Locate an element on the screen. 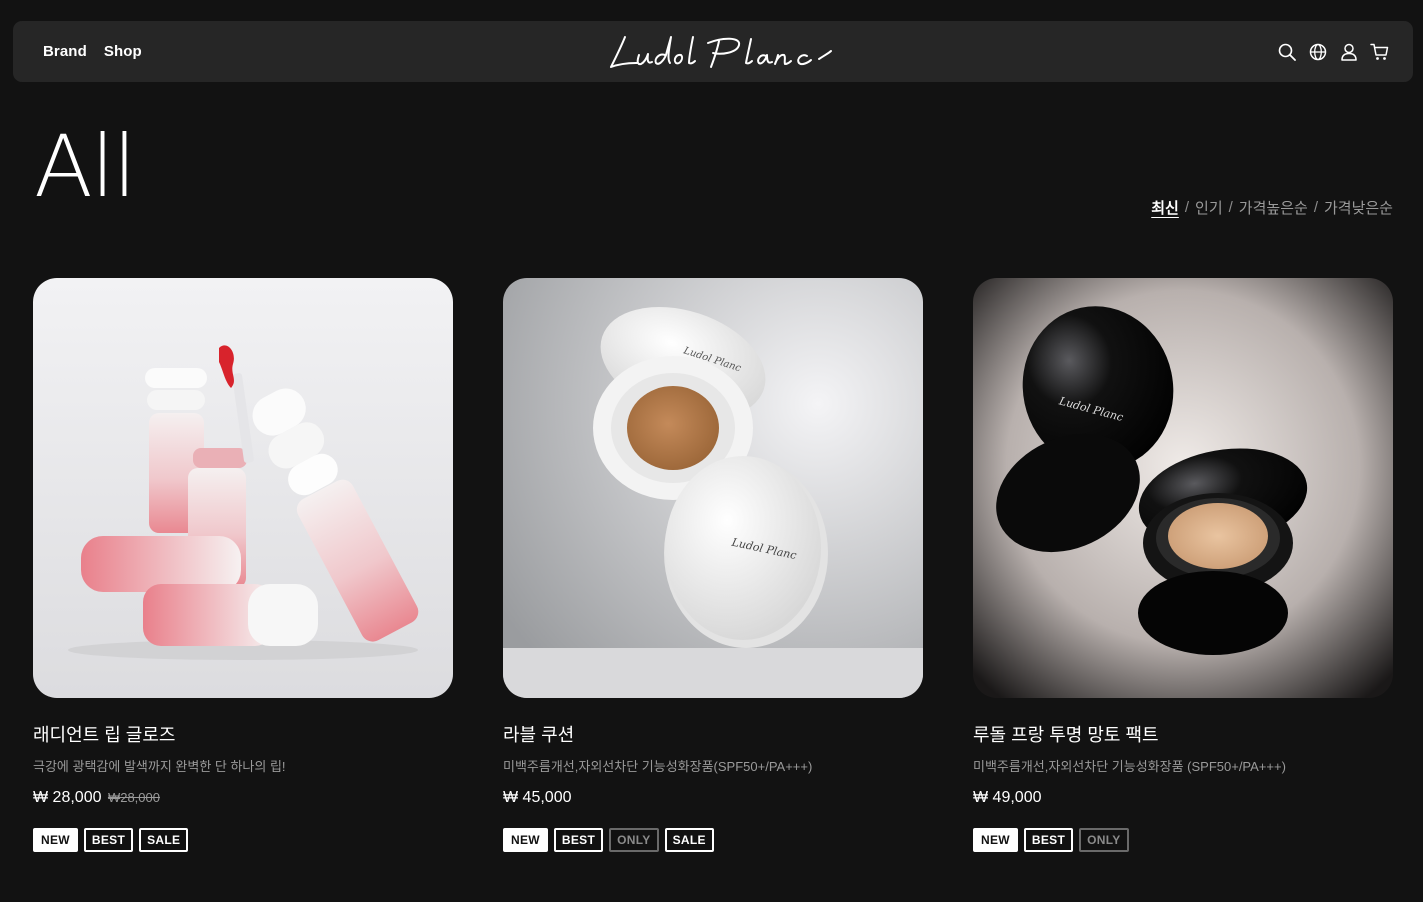 This screenshot has height=902, width=1423. product-price: ₩ 49,000 is located at coordinates (1007, 797).